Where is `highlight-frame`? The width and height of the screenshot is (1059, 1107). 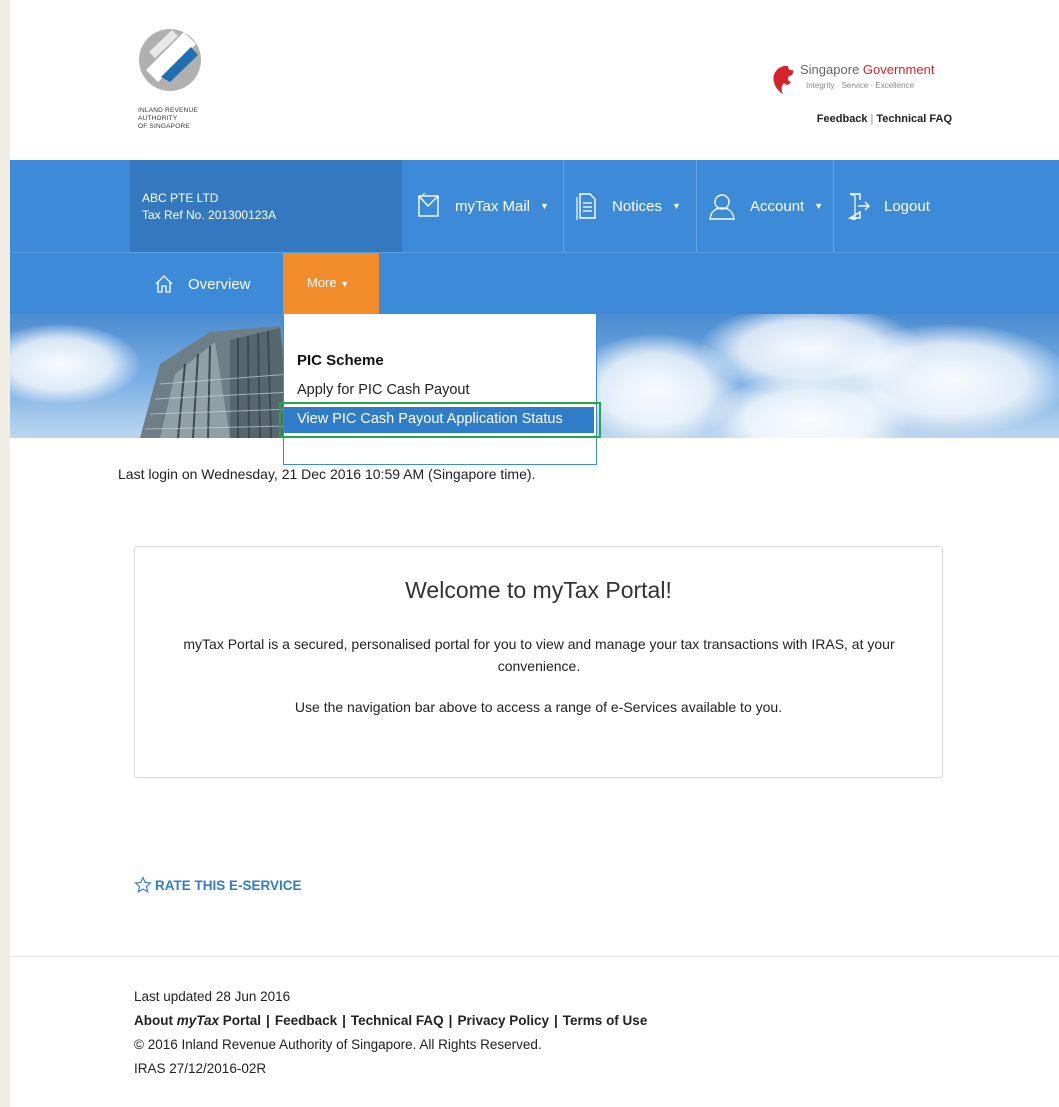 highlight-frame is located at coordinates (440, 420).